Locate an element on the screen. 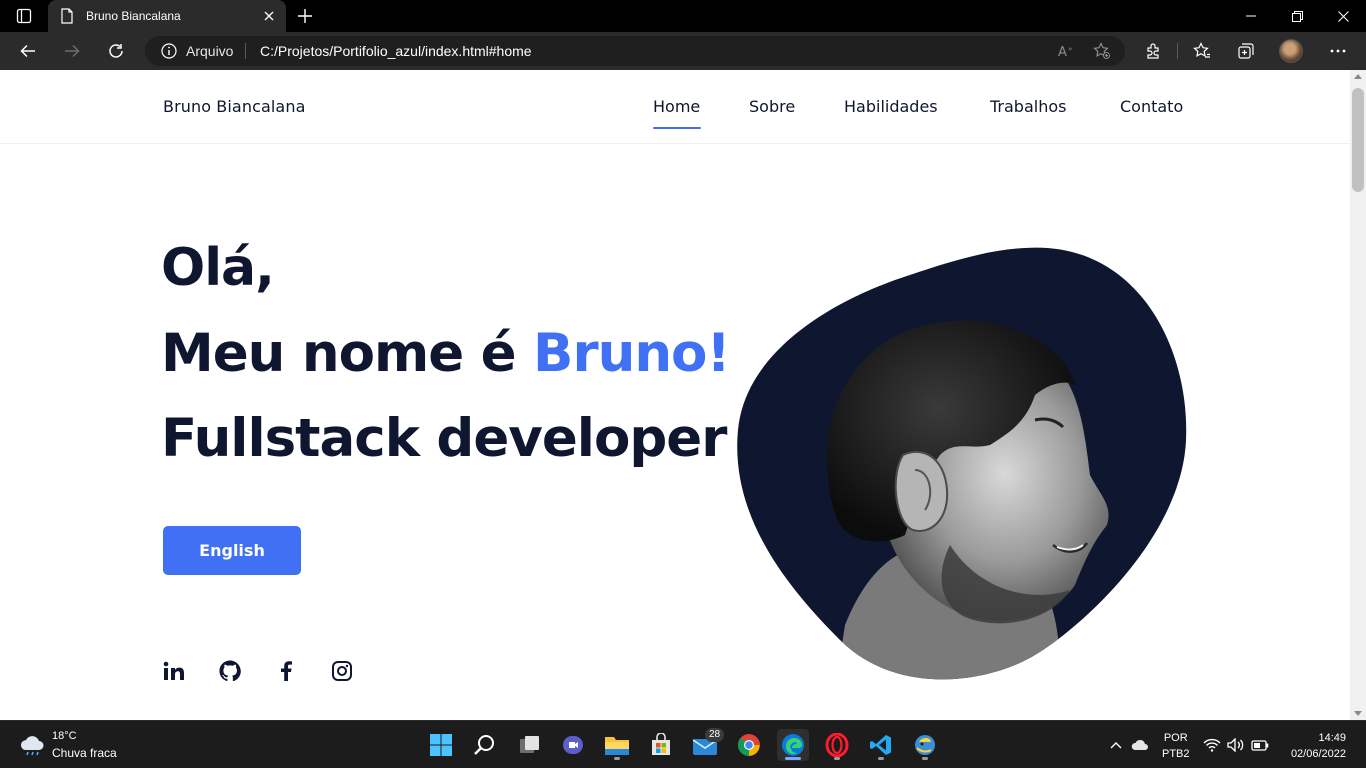 This screenshot has height=768, width=1366. read-aloud-icon: A» is located at coordinates (1066, 51).